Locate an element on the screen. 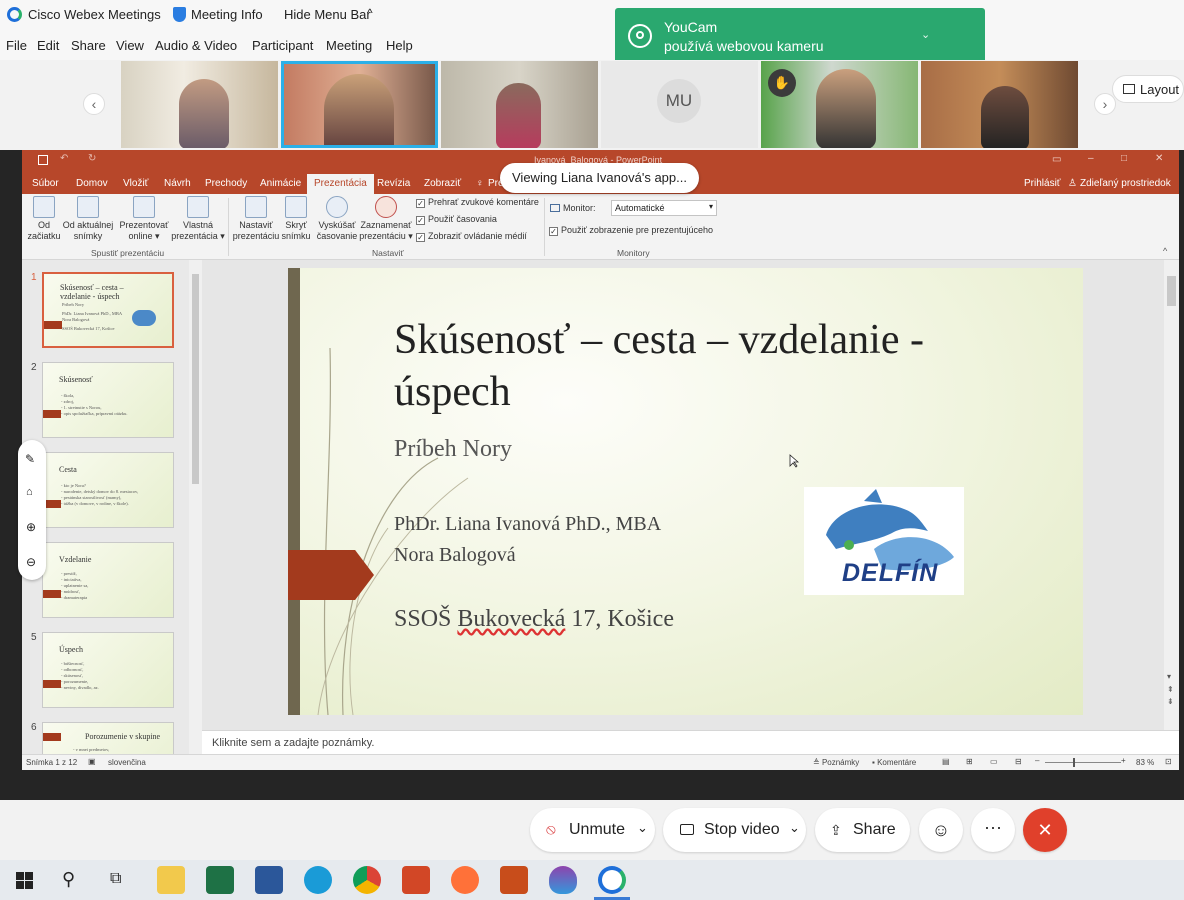 Image resolution: width=1184 pixels, height=900 pixels. meeting-info-button: Meeting Info is located at coordinates (227, 14).